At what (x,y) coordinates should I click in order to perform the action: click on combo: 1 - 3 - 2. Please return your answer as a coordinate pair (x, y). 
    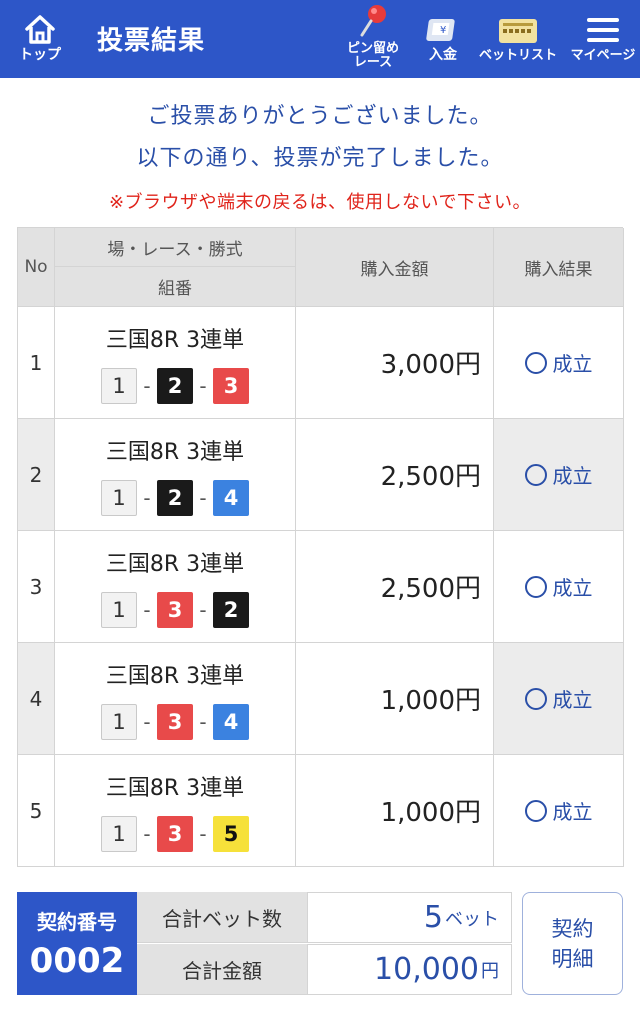
    Looking at the image, I should click on (175, 609).